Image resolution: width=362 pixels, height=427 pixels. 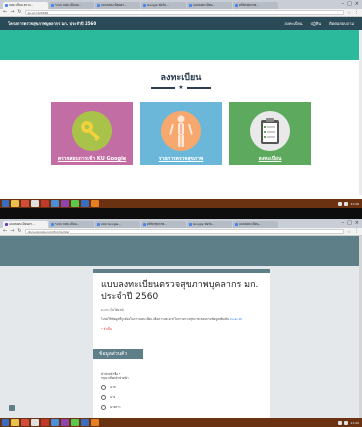 I want to click on nav-link-register: ลงทะเบียน, so click(x=293, y=23).